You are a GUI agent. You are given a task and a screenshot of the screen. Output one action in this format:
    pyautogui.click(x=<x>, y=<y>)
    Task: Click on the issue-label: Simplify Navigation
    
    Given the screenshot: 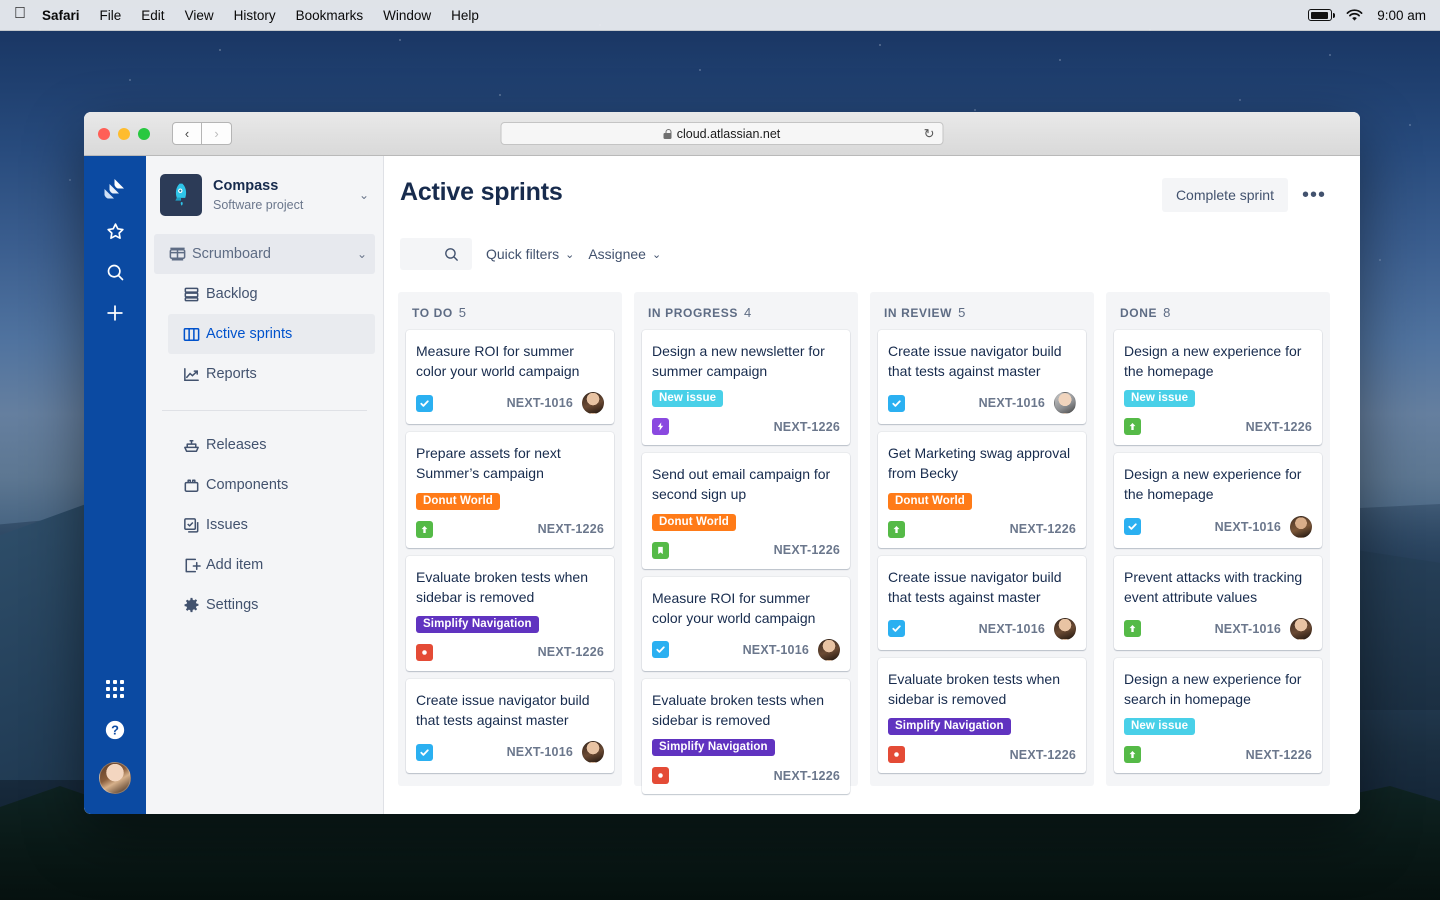 What is the action you would take?
    pyautogui.click(x=949, y=727)
    